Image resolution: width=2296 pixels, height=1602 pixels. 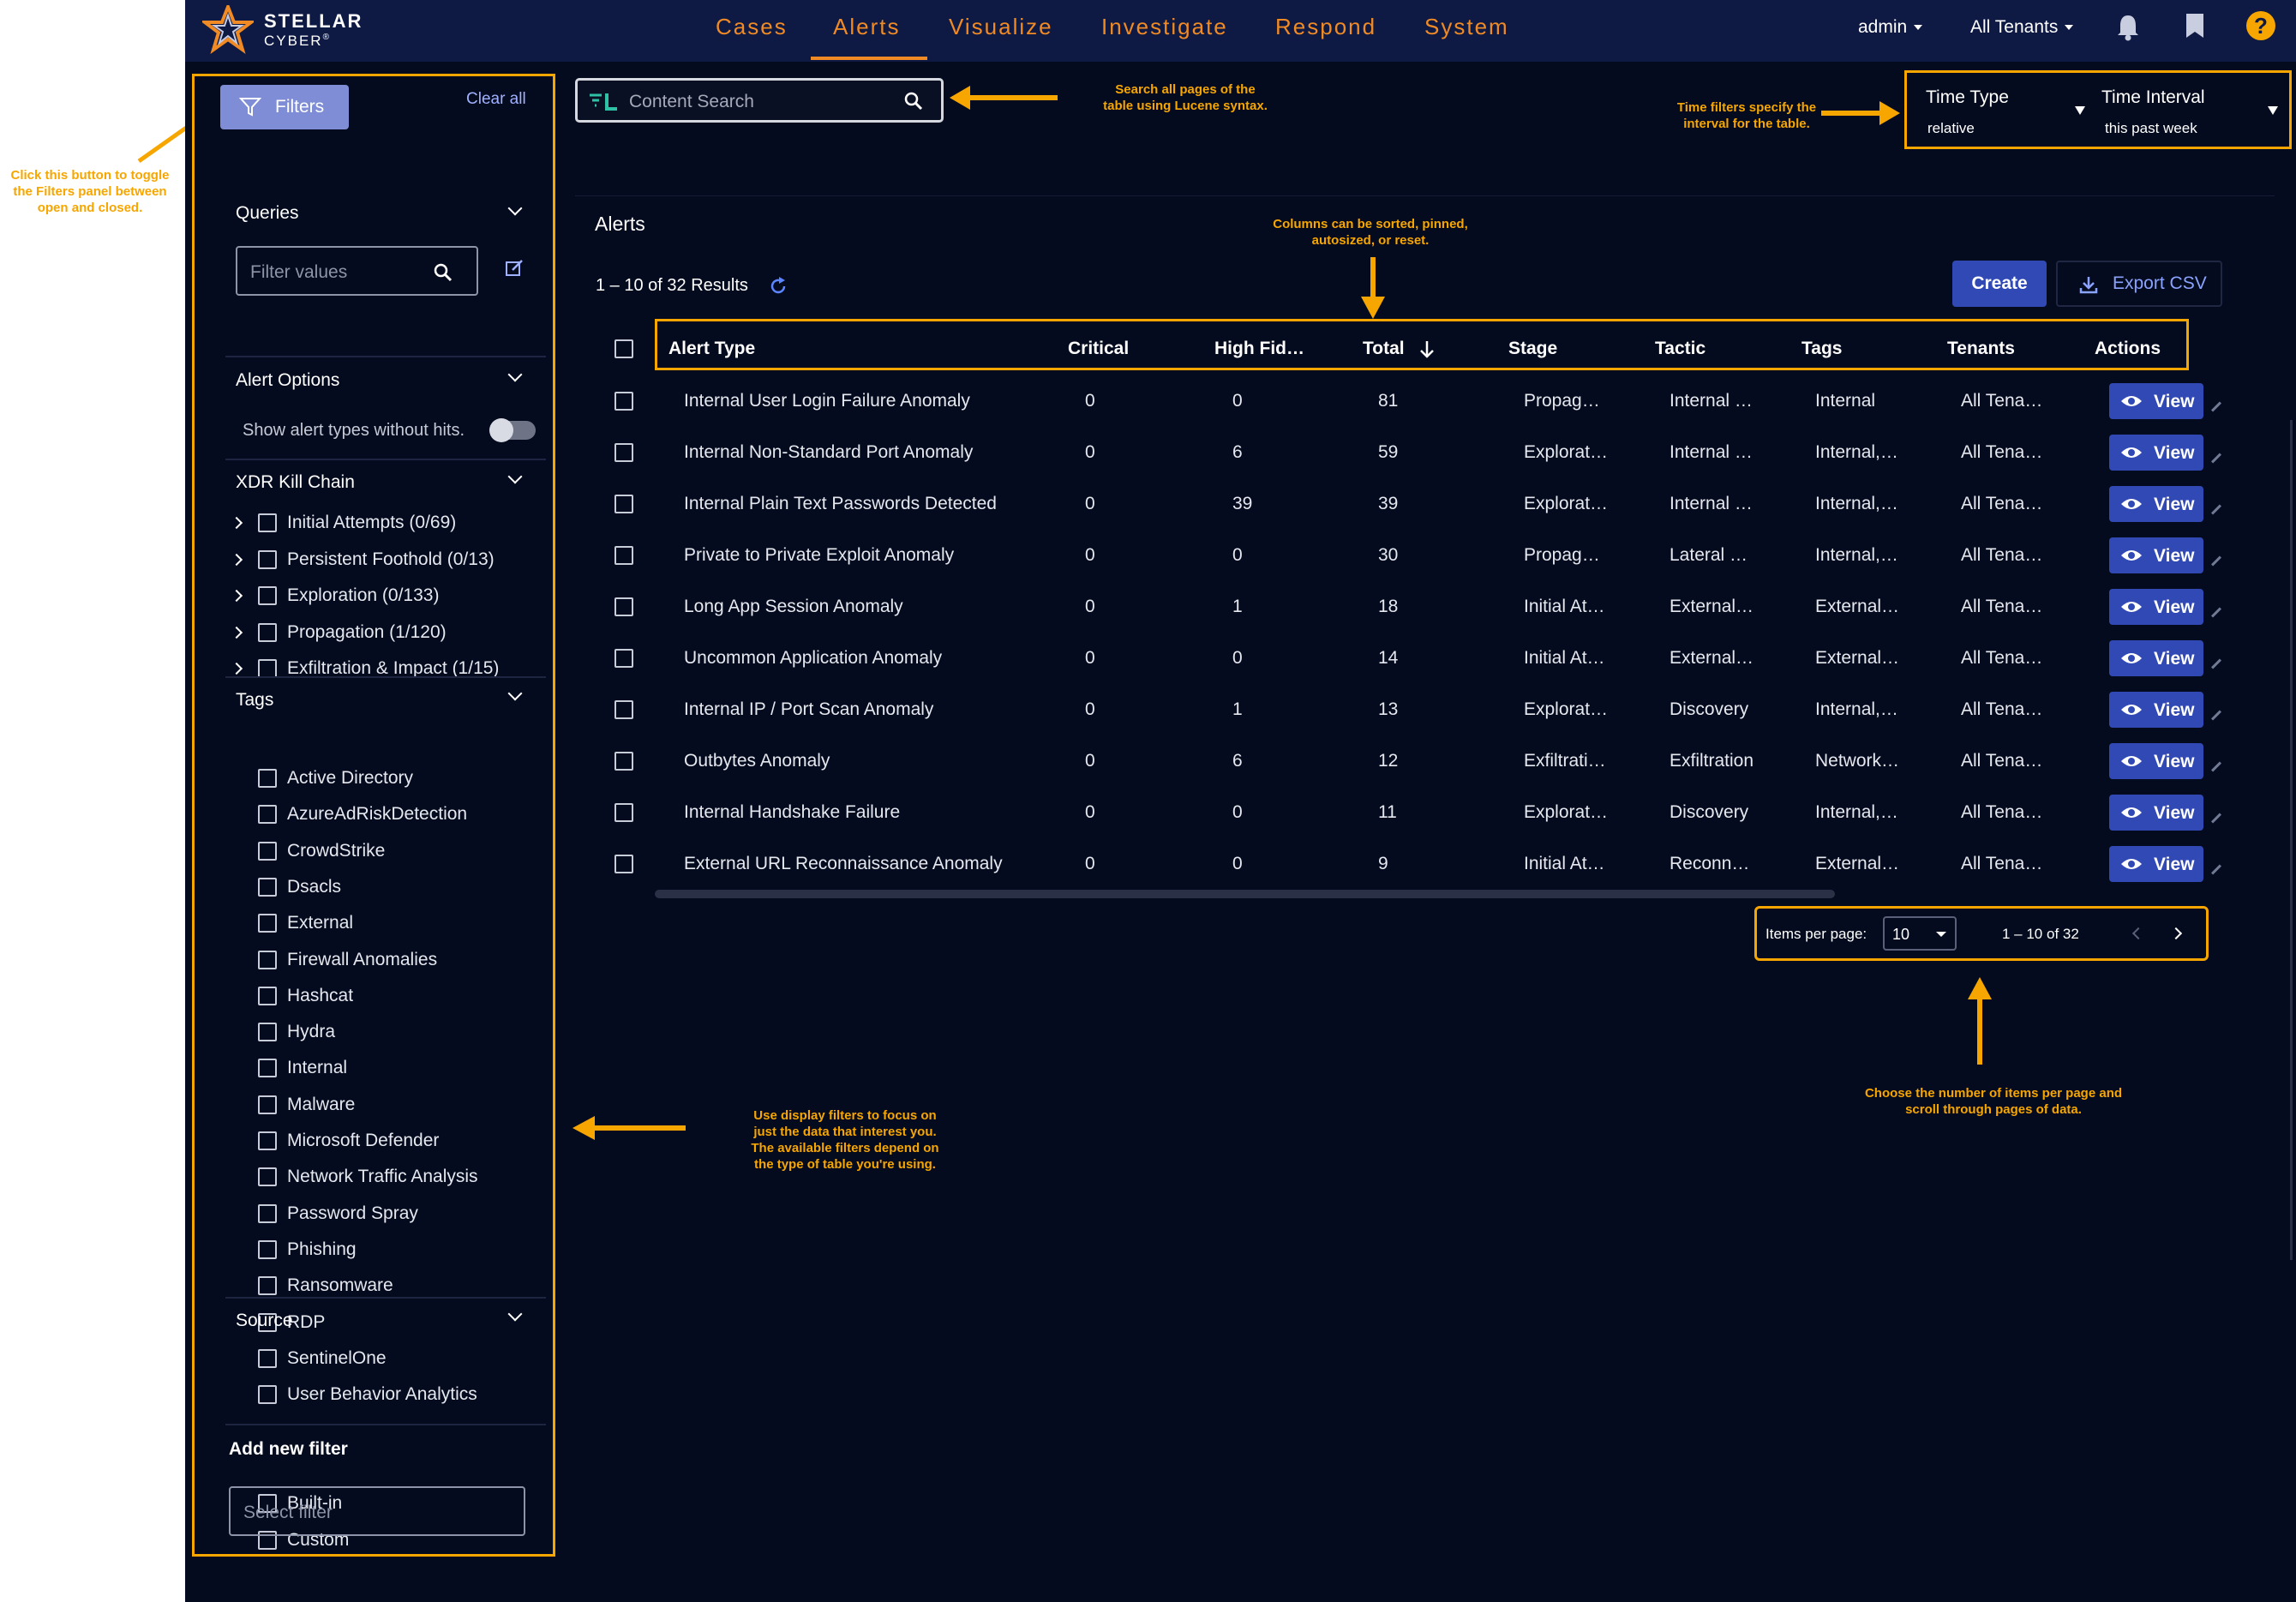 I want to click on edit-query-icon, so click(x=515, y=268).